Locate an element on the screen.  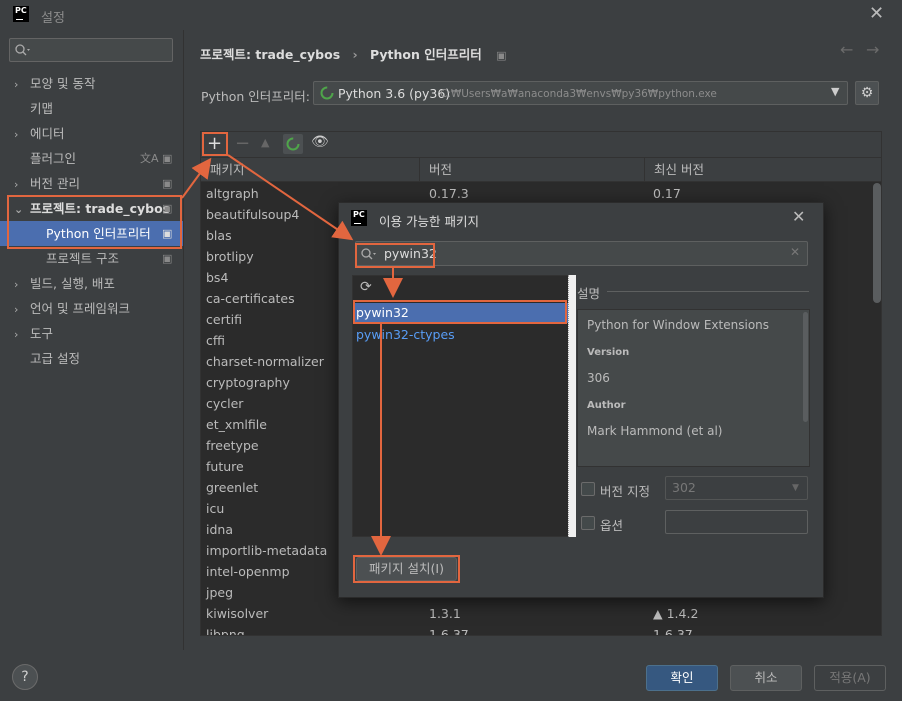
specify-version-label: 버전 지정 is located at coordinates (625, 491).